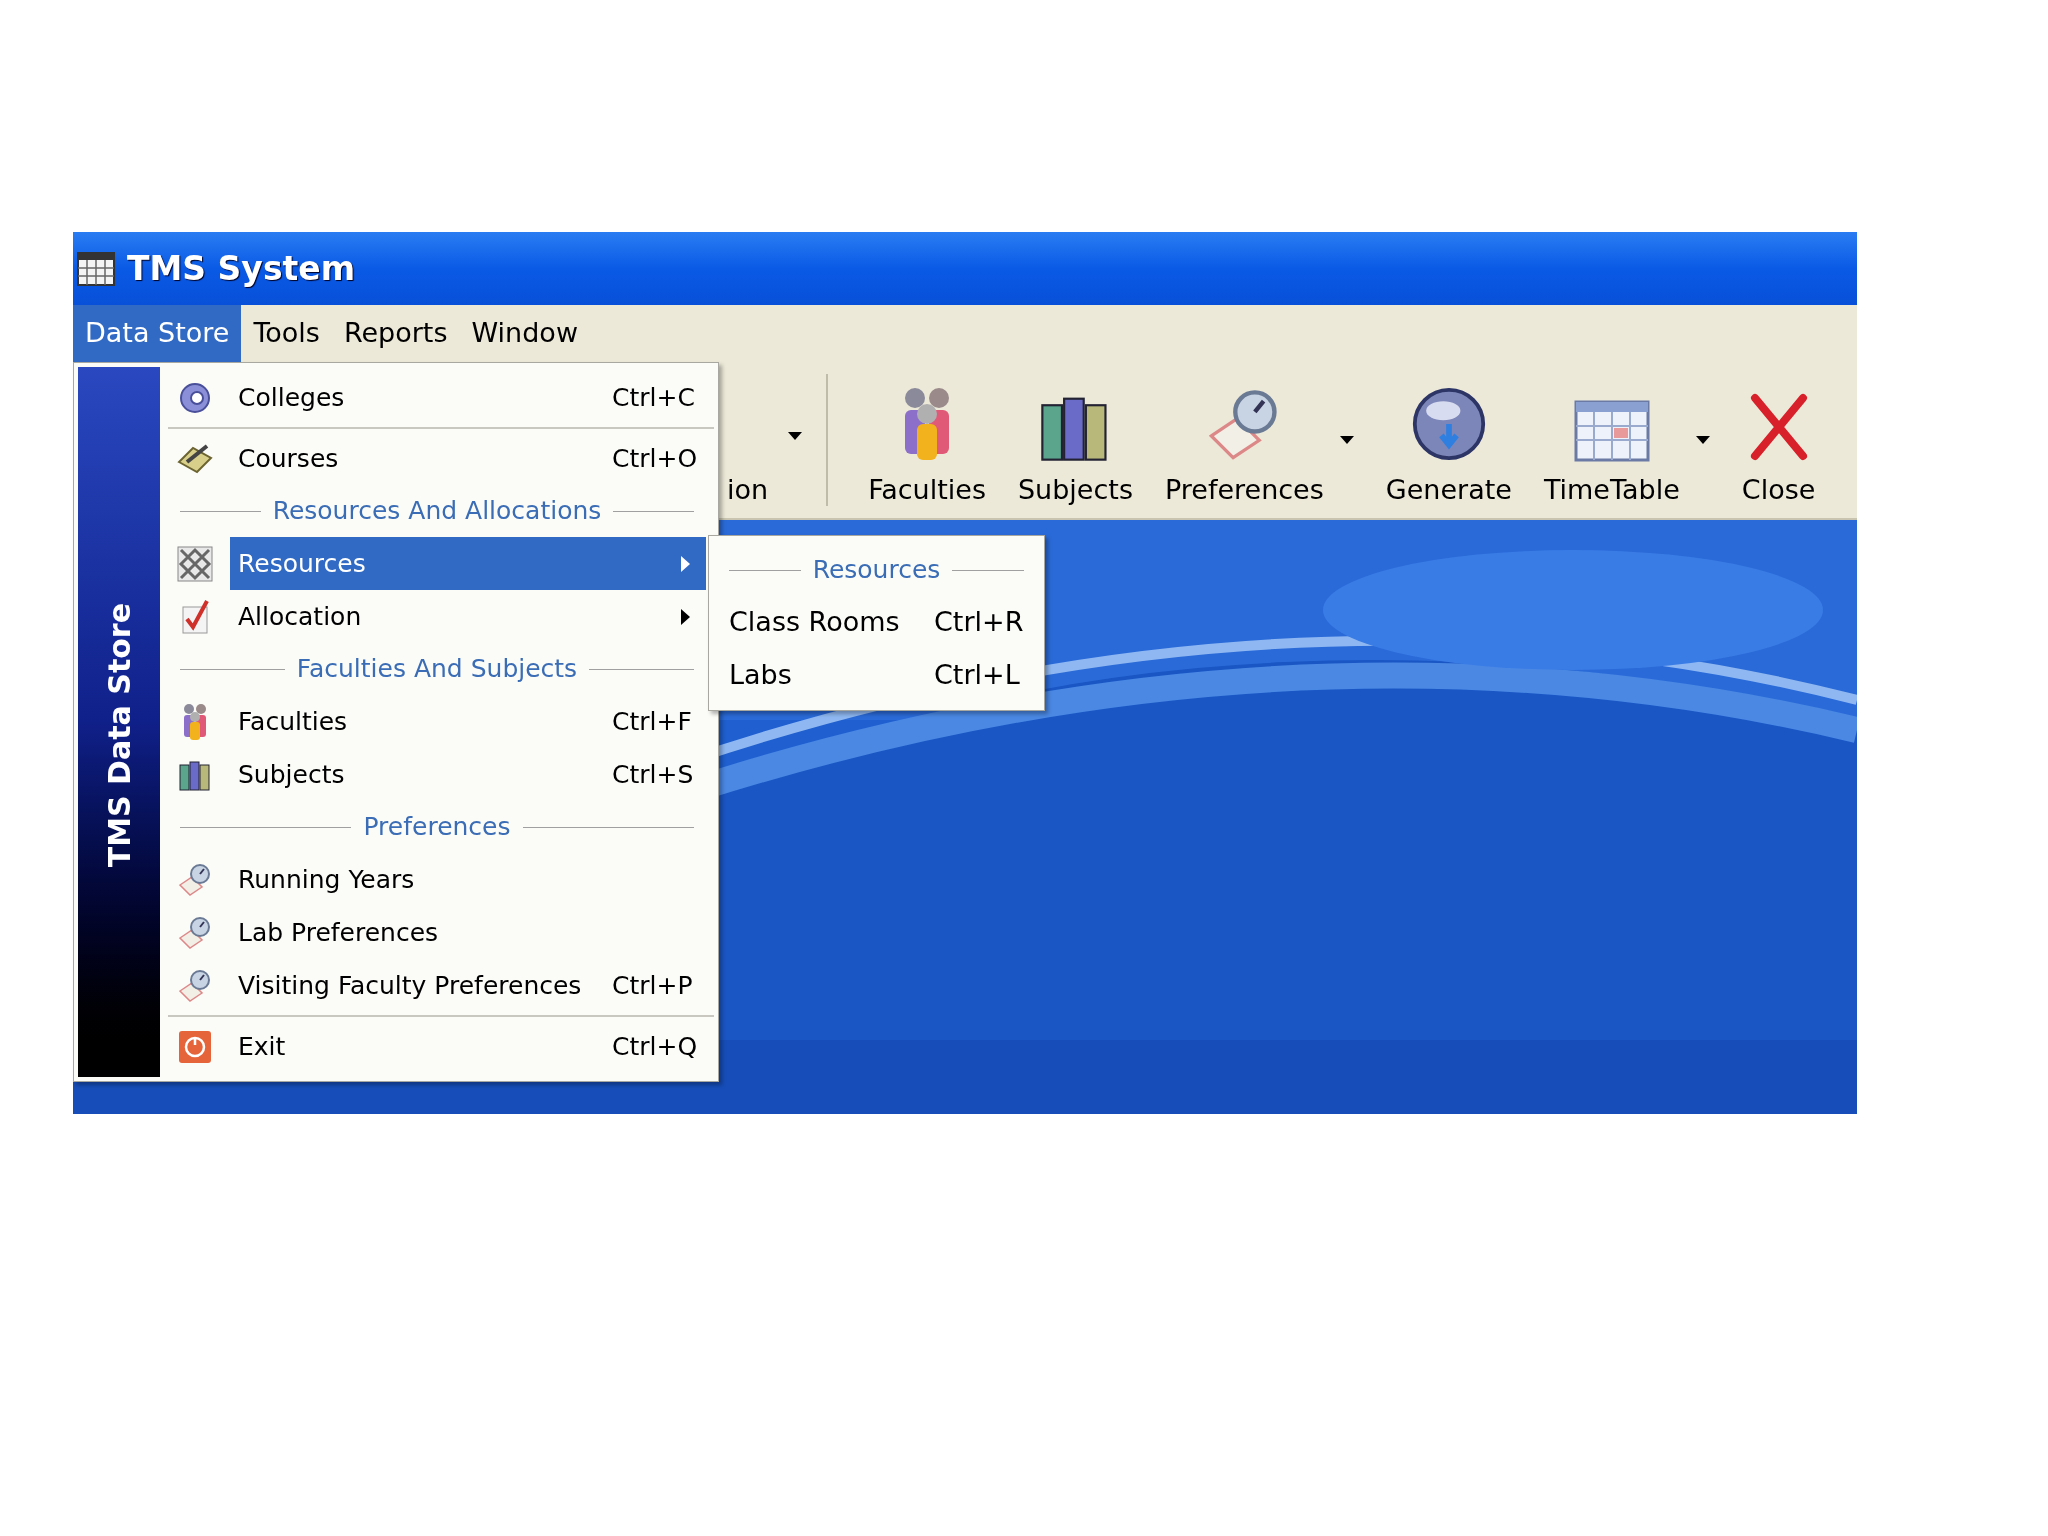 The height and width of the screenshot is (1536, 2048). Describe the element at coordinates (468, 563) in the screenshot. I see `menu-item: Resources` at that location.